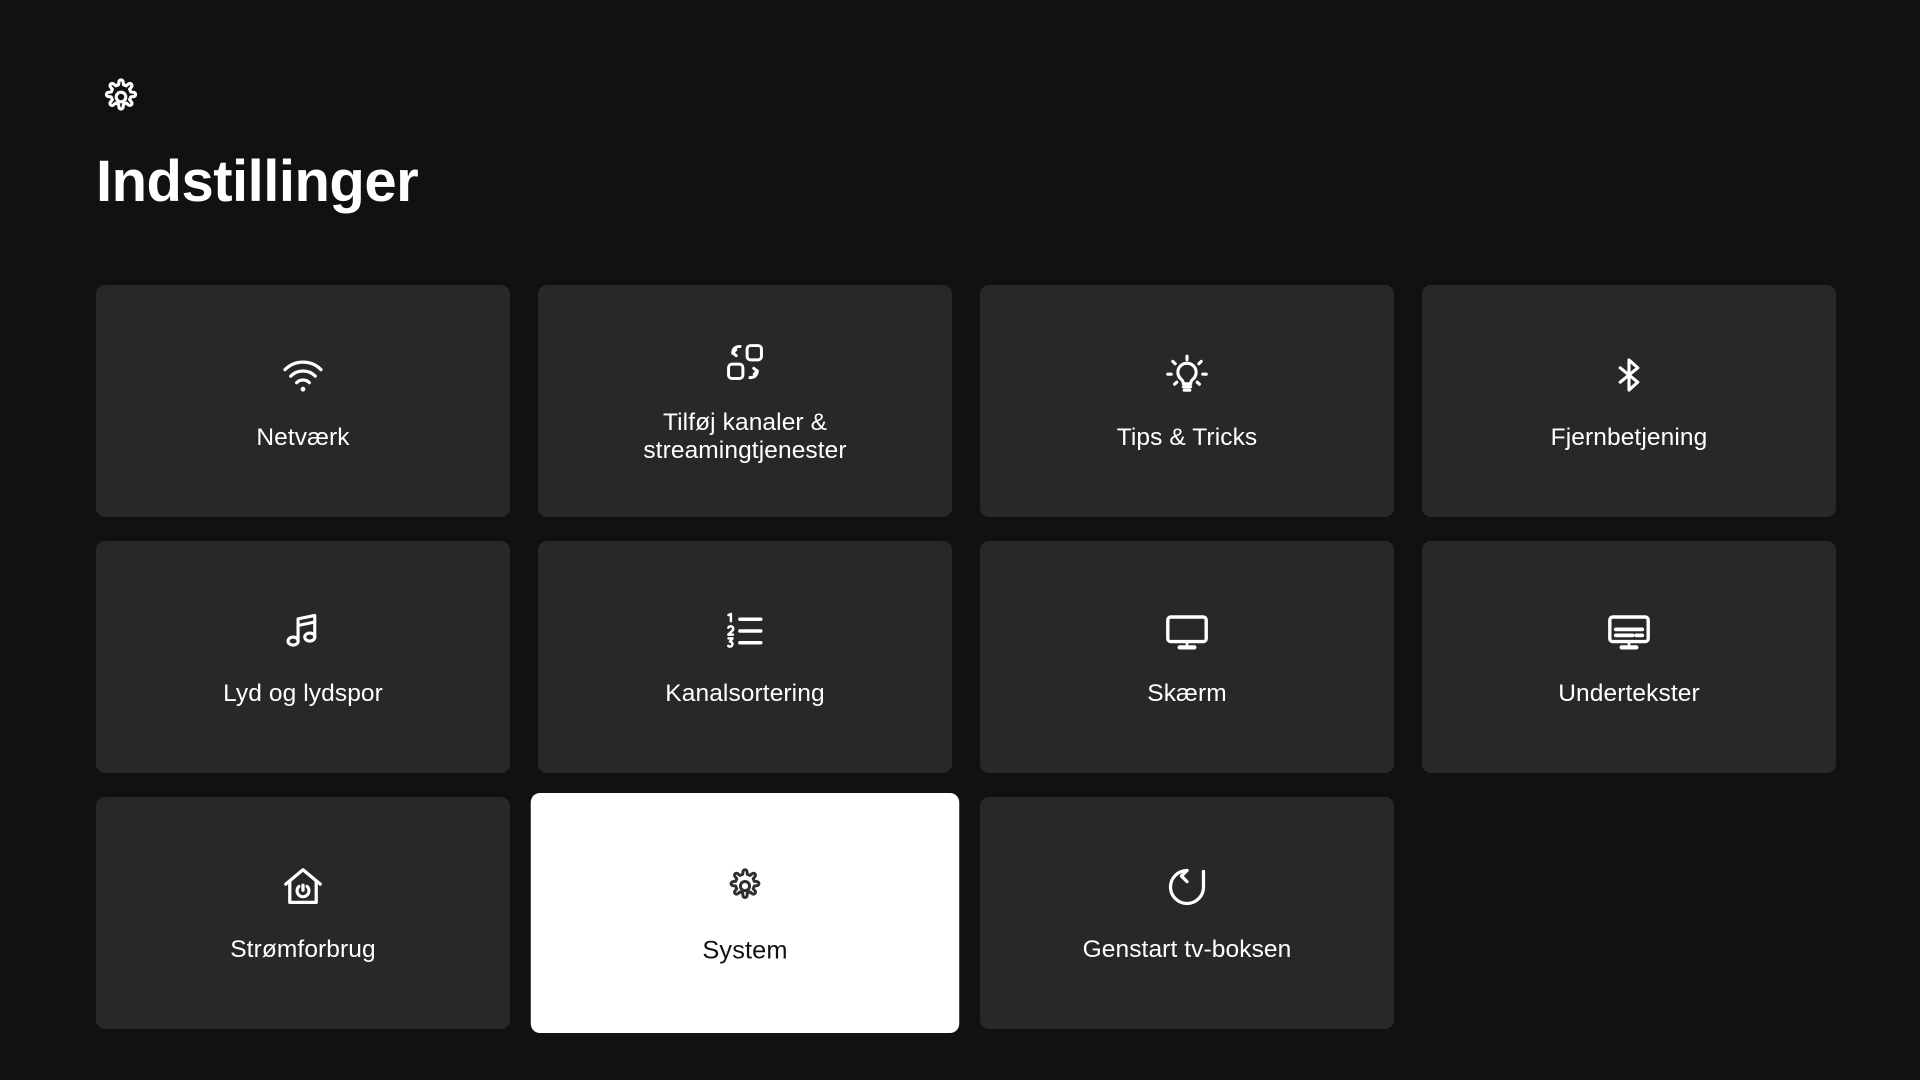 This screenshot has height=1080, width=1920. What do you see at coordinates (1629, 913) in the screenshot?
I see `grid-empty-cell` at bounding box center [1629, 913].